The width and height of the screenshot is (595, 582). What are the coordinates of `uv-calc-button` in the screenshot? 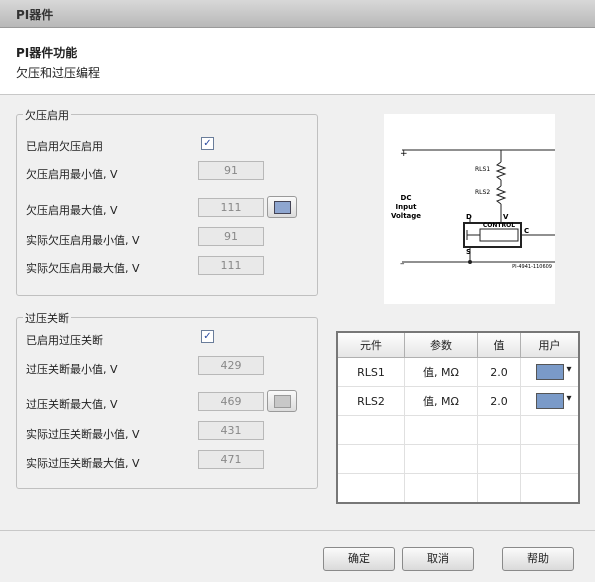 It's located at (282, 207).